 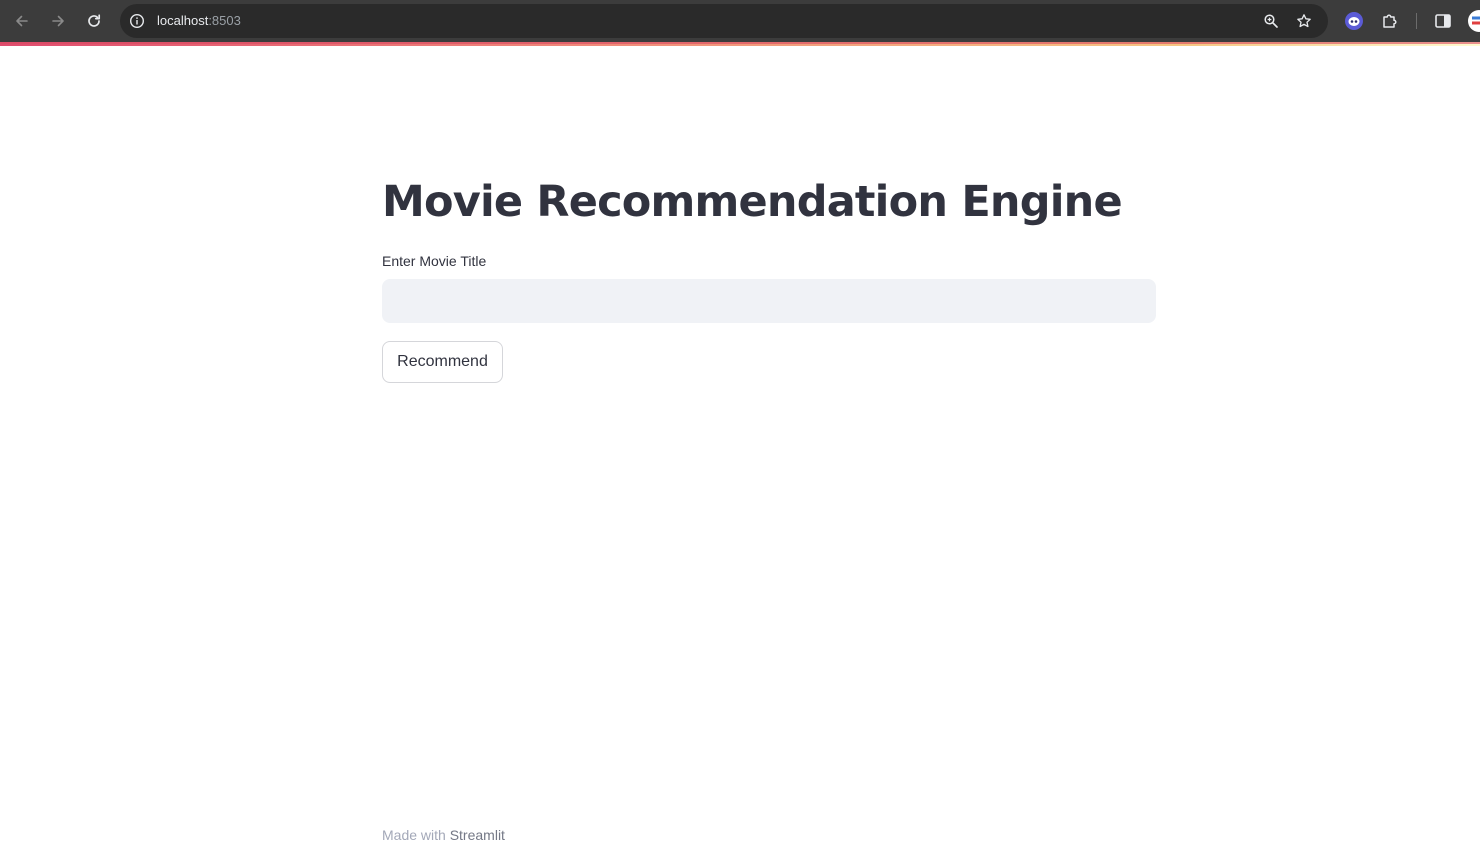 What do you see at coordinates (183, 20) in the screenshot?
I see `url-host: localhost` at bounding box center [183, 20].